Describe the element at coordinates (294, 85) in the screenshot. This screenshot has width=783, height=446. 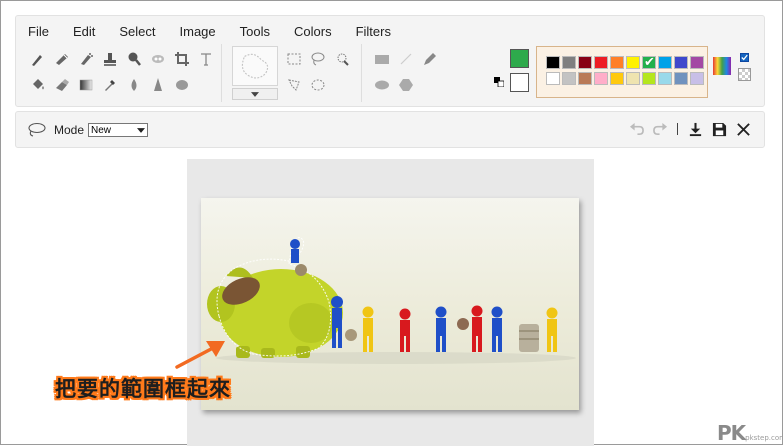
I see `polygon-select-icon` at that location.